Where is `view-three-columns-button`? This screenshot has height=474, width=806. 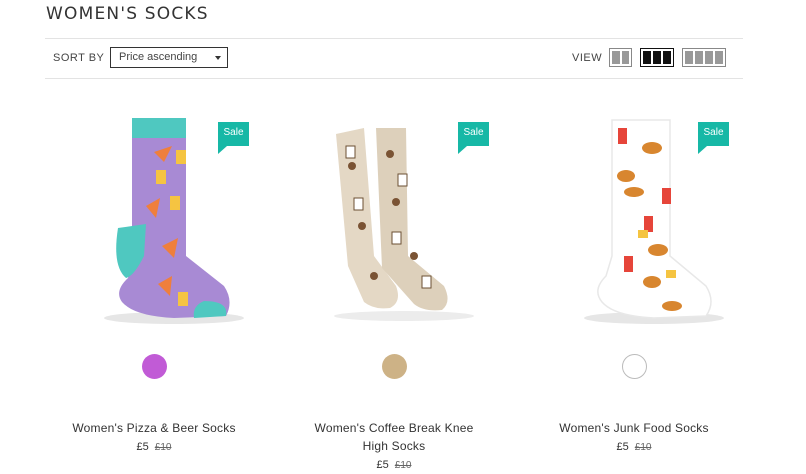 view-three-columns-button is located at coordinates (657, 57).